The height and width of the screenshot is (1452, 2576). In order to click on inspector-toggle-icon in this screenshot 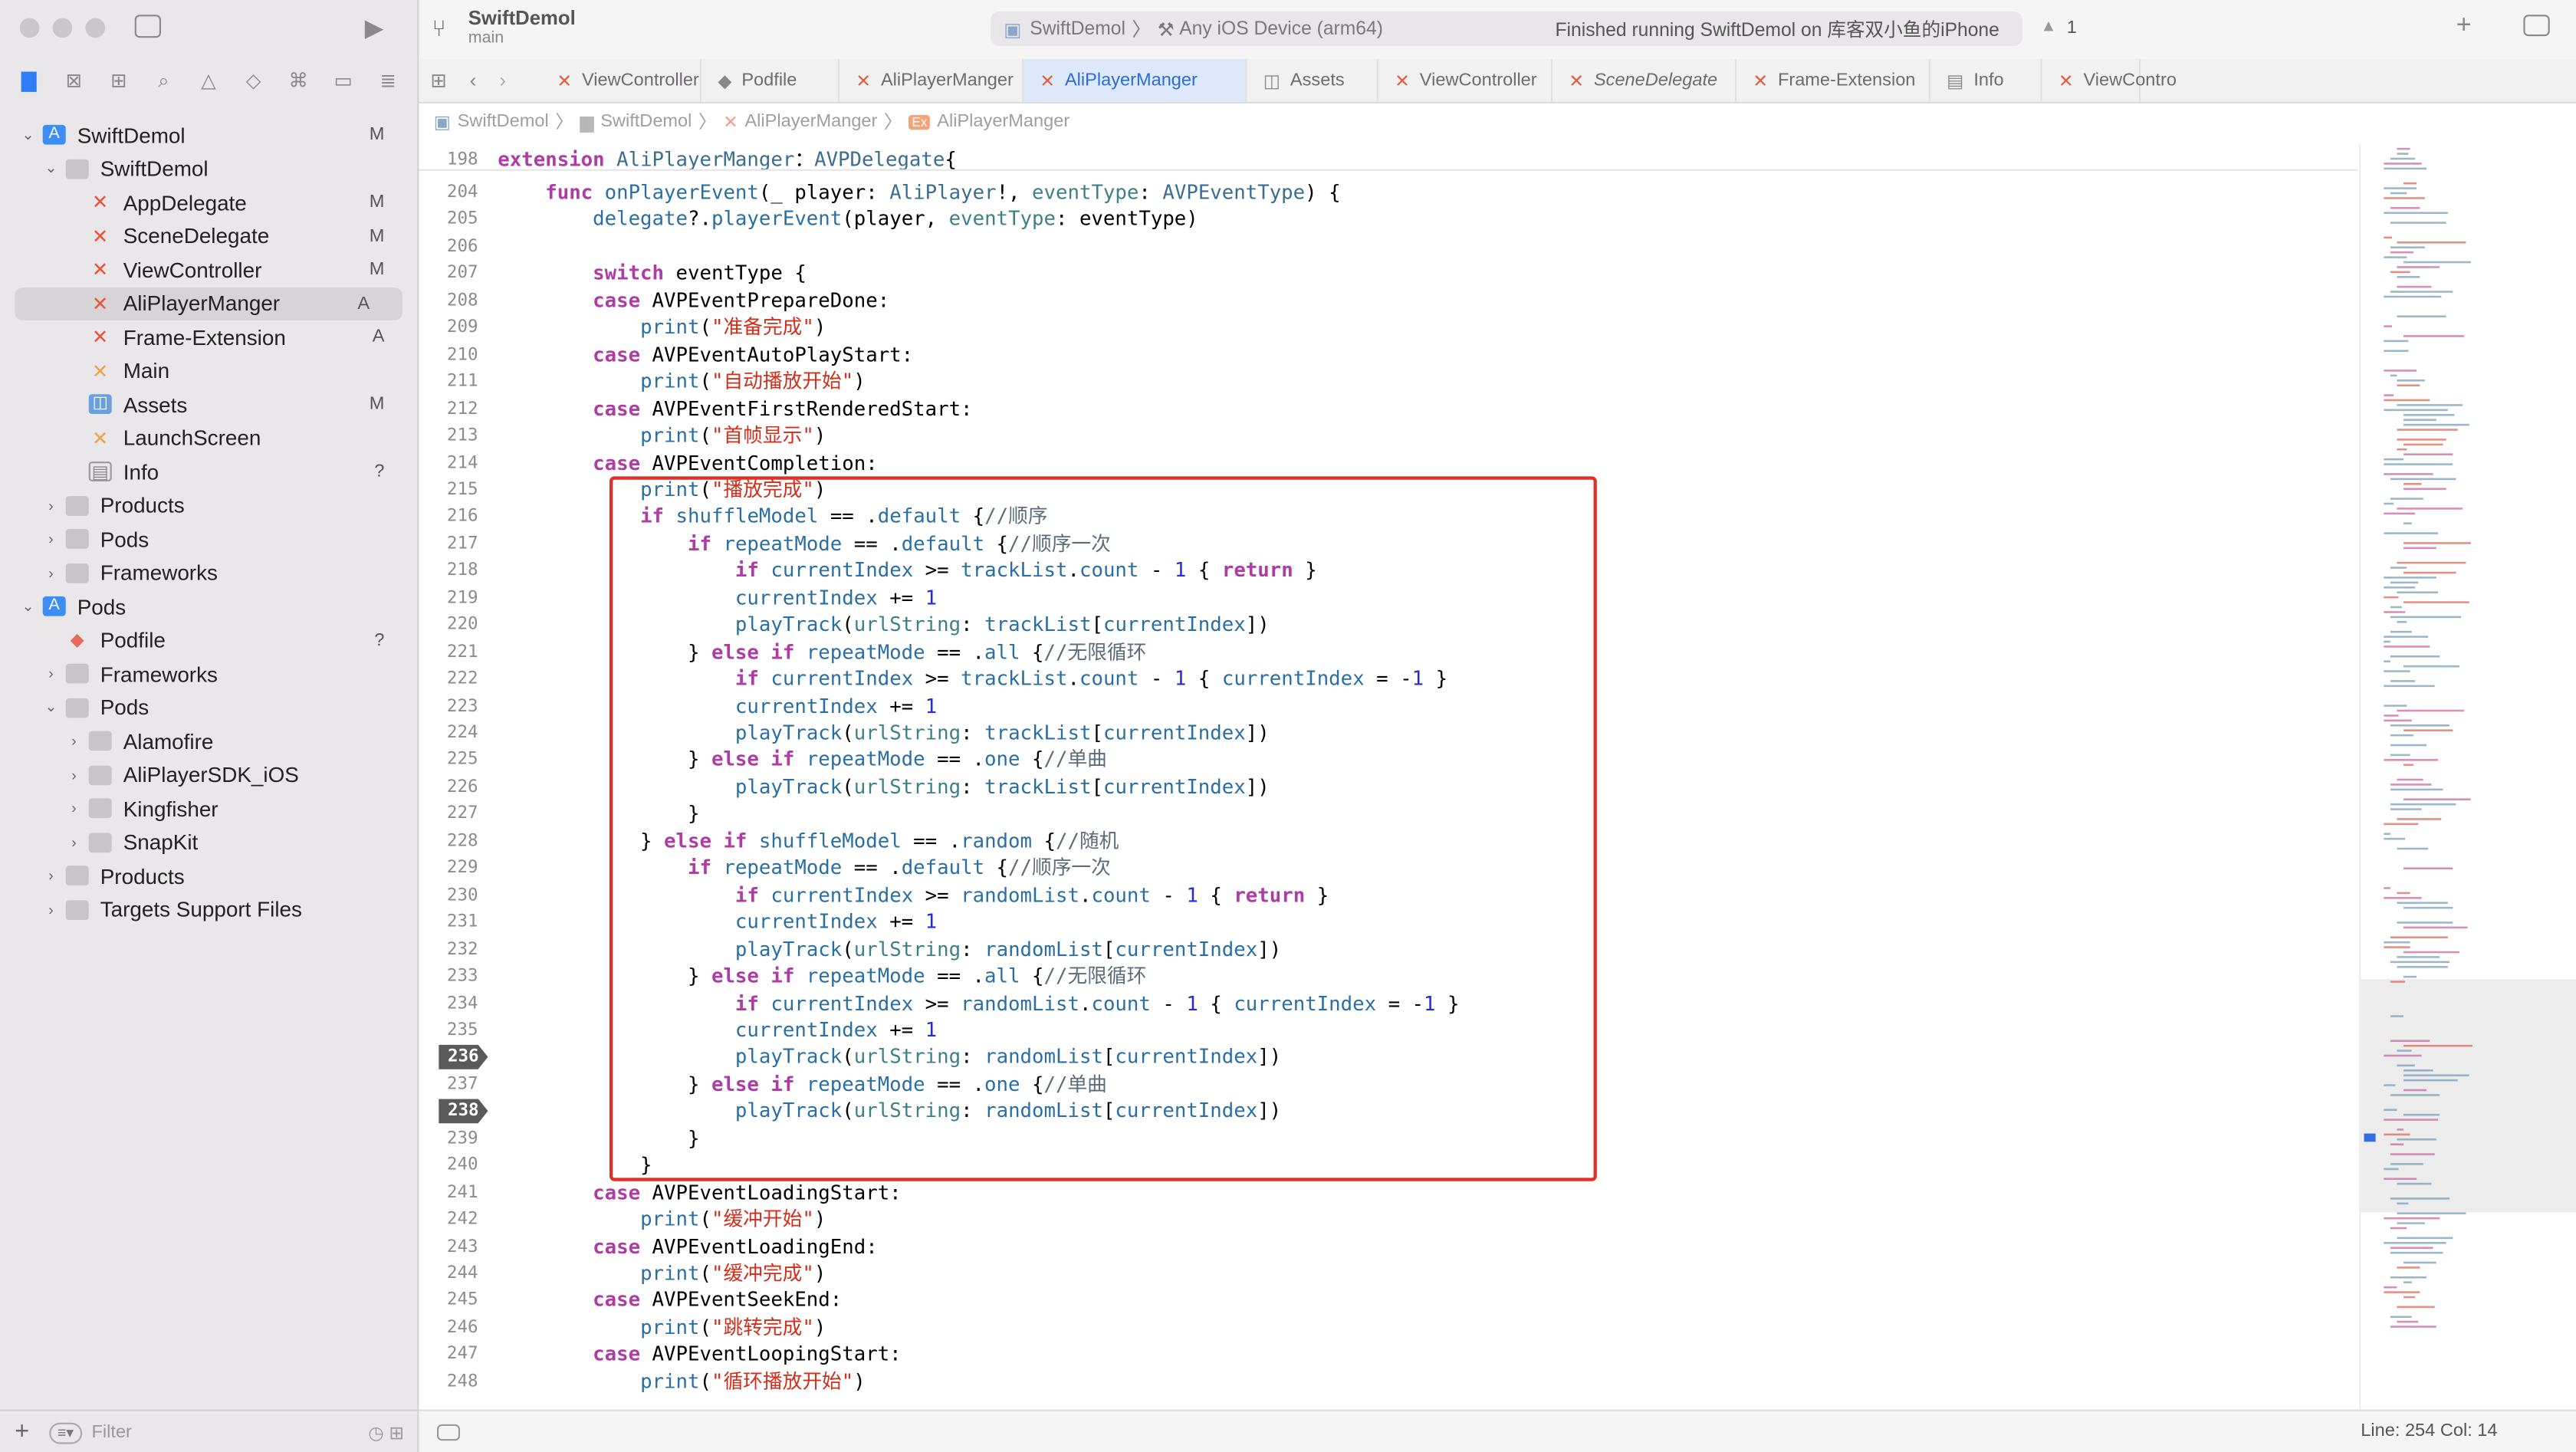, I will do `click(2537, 26)`.